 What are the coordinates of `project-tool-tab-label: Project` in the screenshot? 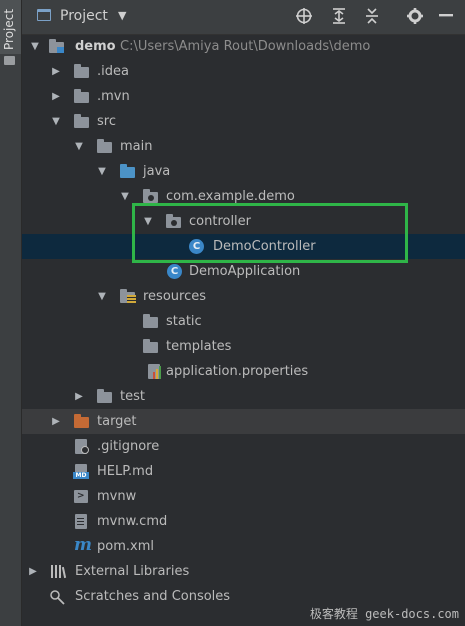 It's located at (9, 29).